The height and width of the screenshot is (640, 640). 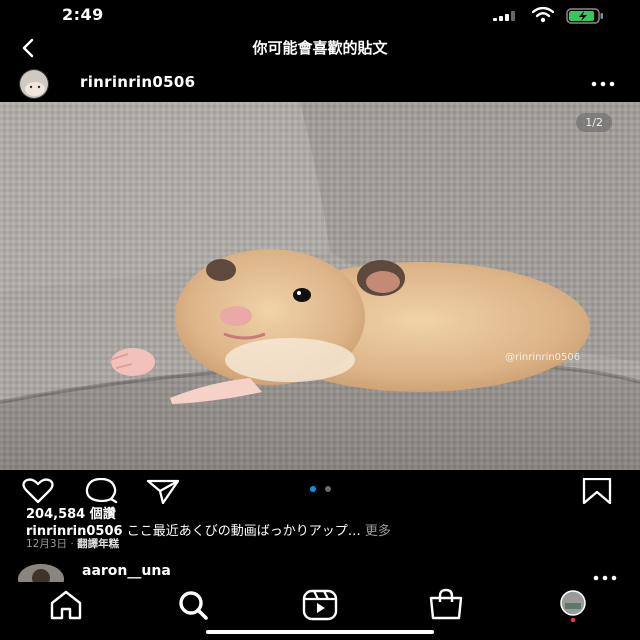 What do you see at coordinates (126, 571) in the screenshot?
I see `next-post-username: aaron__una` at bounding box center [126, 571].